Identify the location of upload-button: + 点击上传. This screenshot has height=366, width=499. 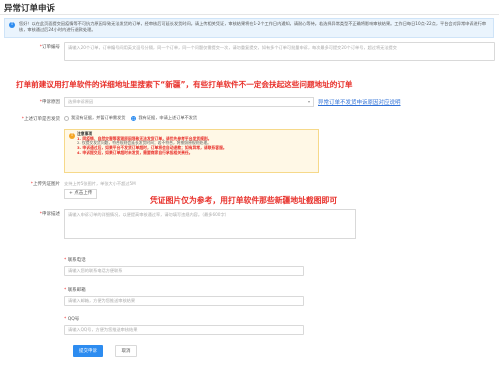
(81, 194).